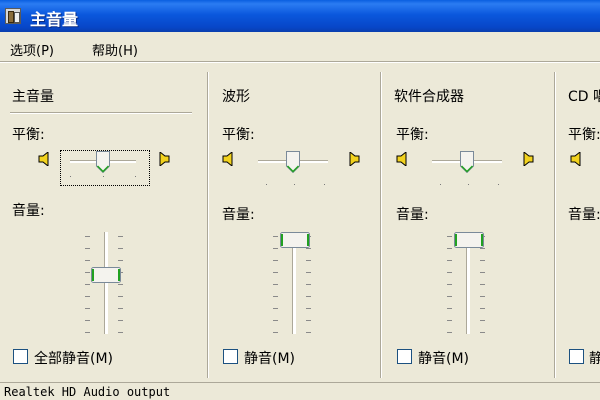 Image resolution: width=600 pixels, height=400 pixels. I want to click on title-bar: 主音量, so click(300, 16).